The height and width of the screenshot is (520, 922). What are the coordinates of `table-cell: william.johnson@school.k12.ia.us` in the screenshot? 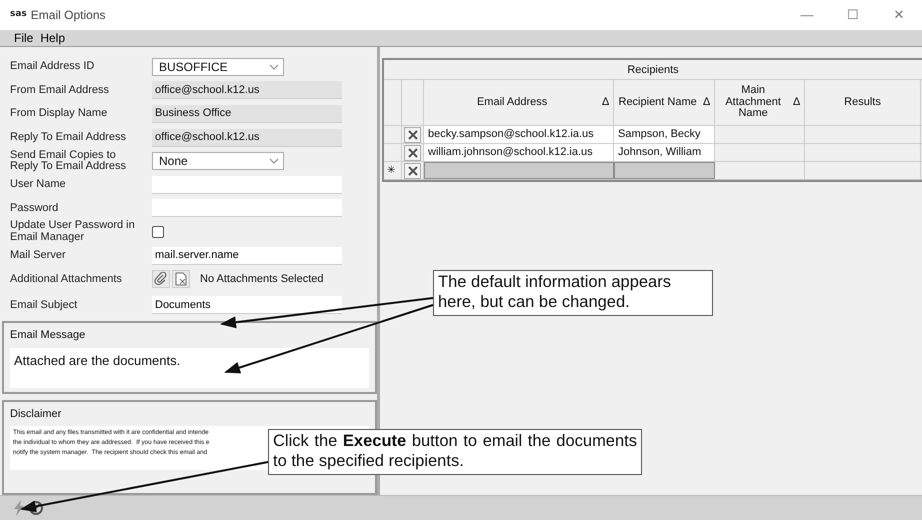 It's located at (519, 152).